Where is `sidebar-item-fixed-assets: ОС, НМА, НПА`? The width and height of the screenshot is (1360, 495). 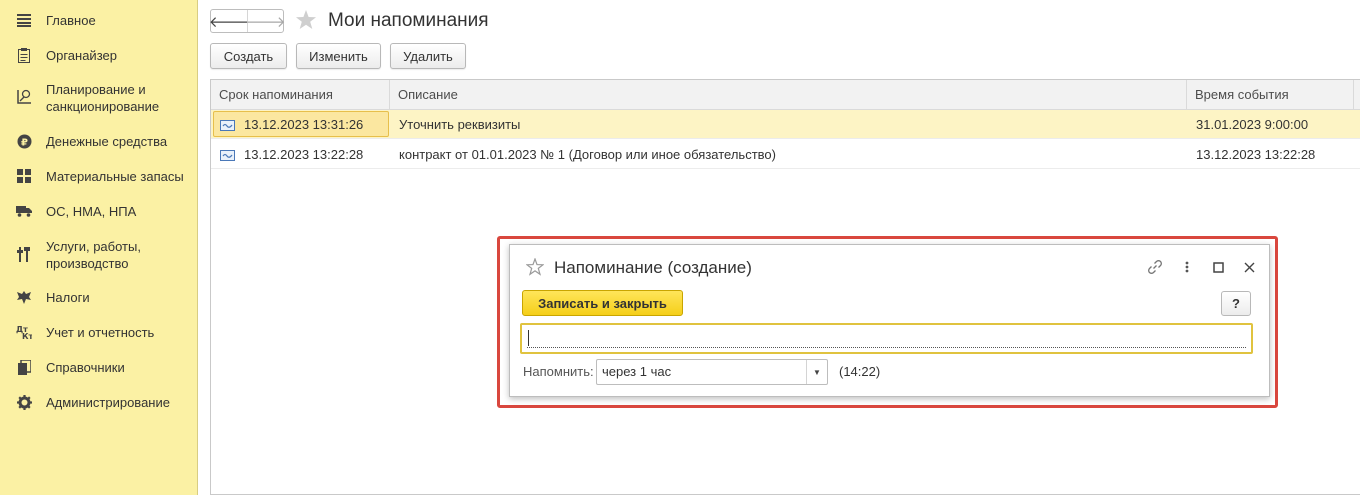
sidebar-item-fixed-assets: ОС, НМА, НПА is located at coordinates (98, 212).